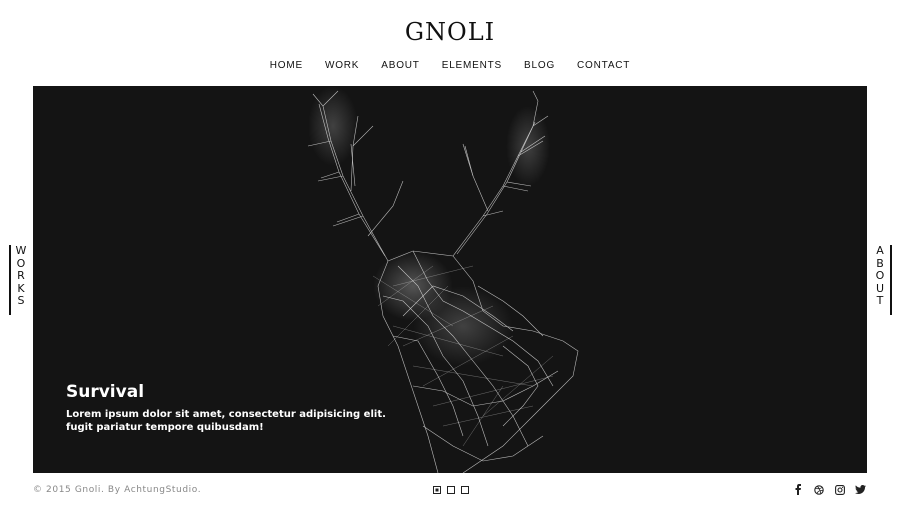 Image resolution: width=900 pixels, height=506 pixels. I want to click on works-side-link: W O R K S, so click(19, 279).